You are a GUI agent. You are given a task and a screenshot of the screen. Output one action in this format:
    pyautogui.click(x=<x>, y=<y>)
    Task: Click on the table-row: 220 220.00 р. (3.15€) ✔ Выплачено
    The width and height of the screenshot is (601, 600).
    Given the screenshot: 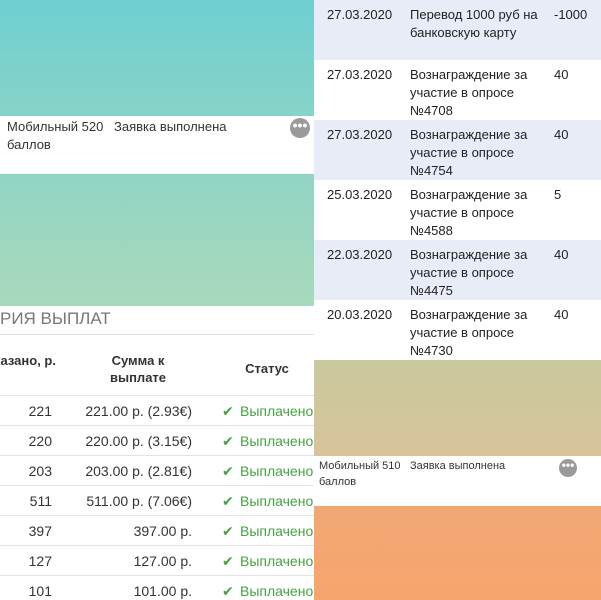 What is the action you would take?
    pyautogui.click(x=157, y=440)
    